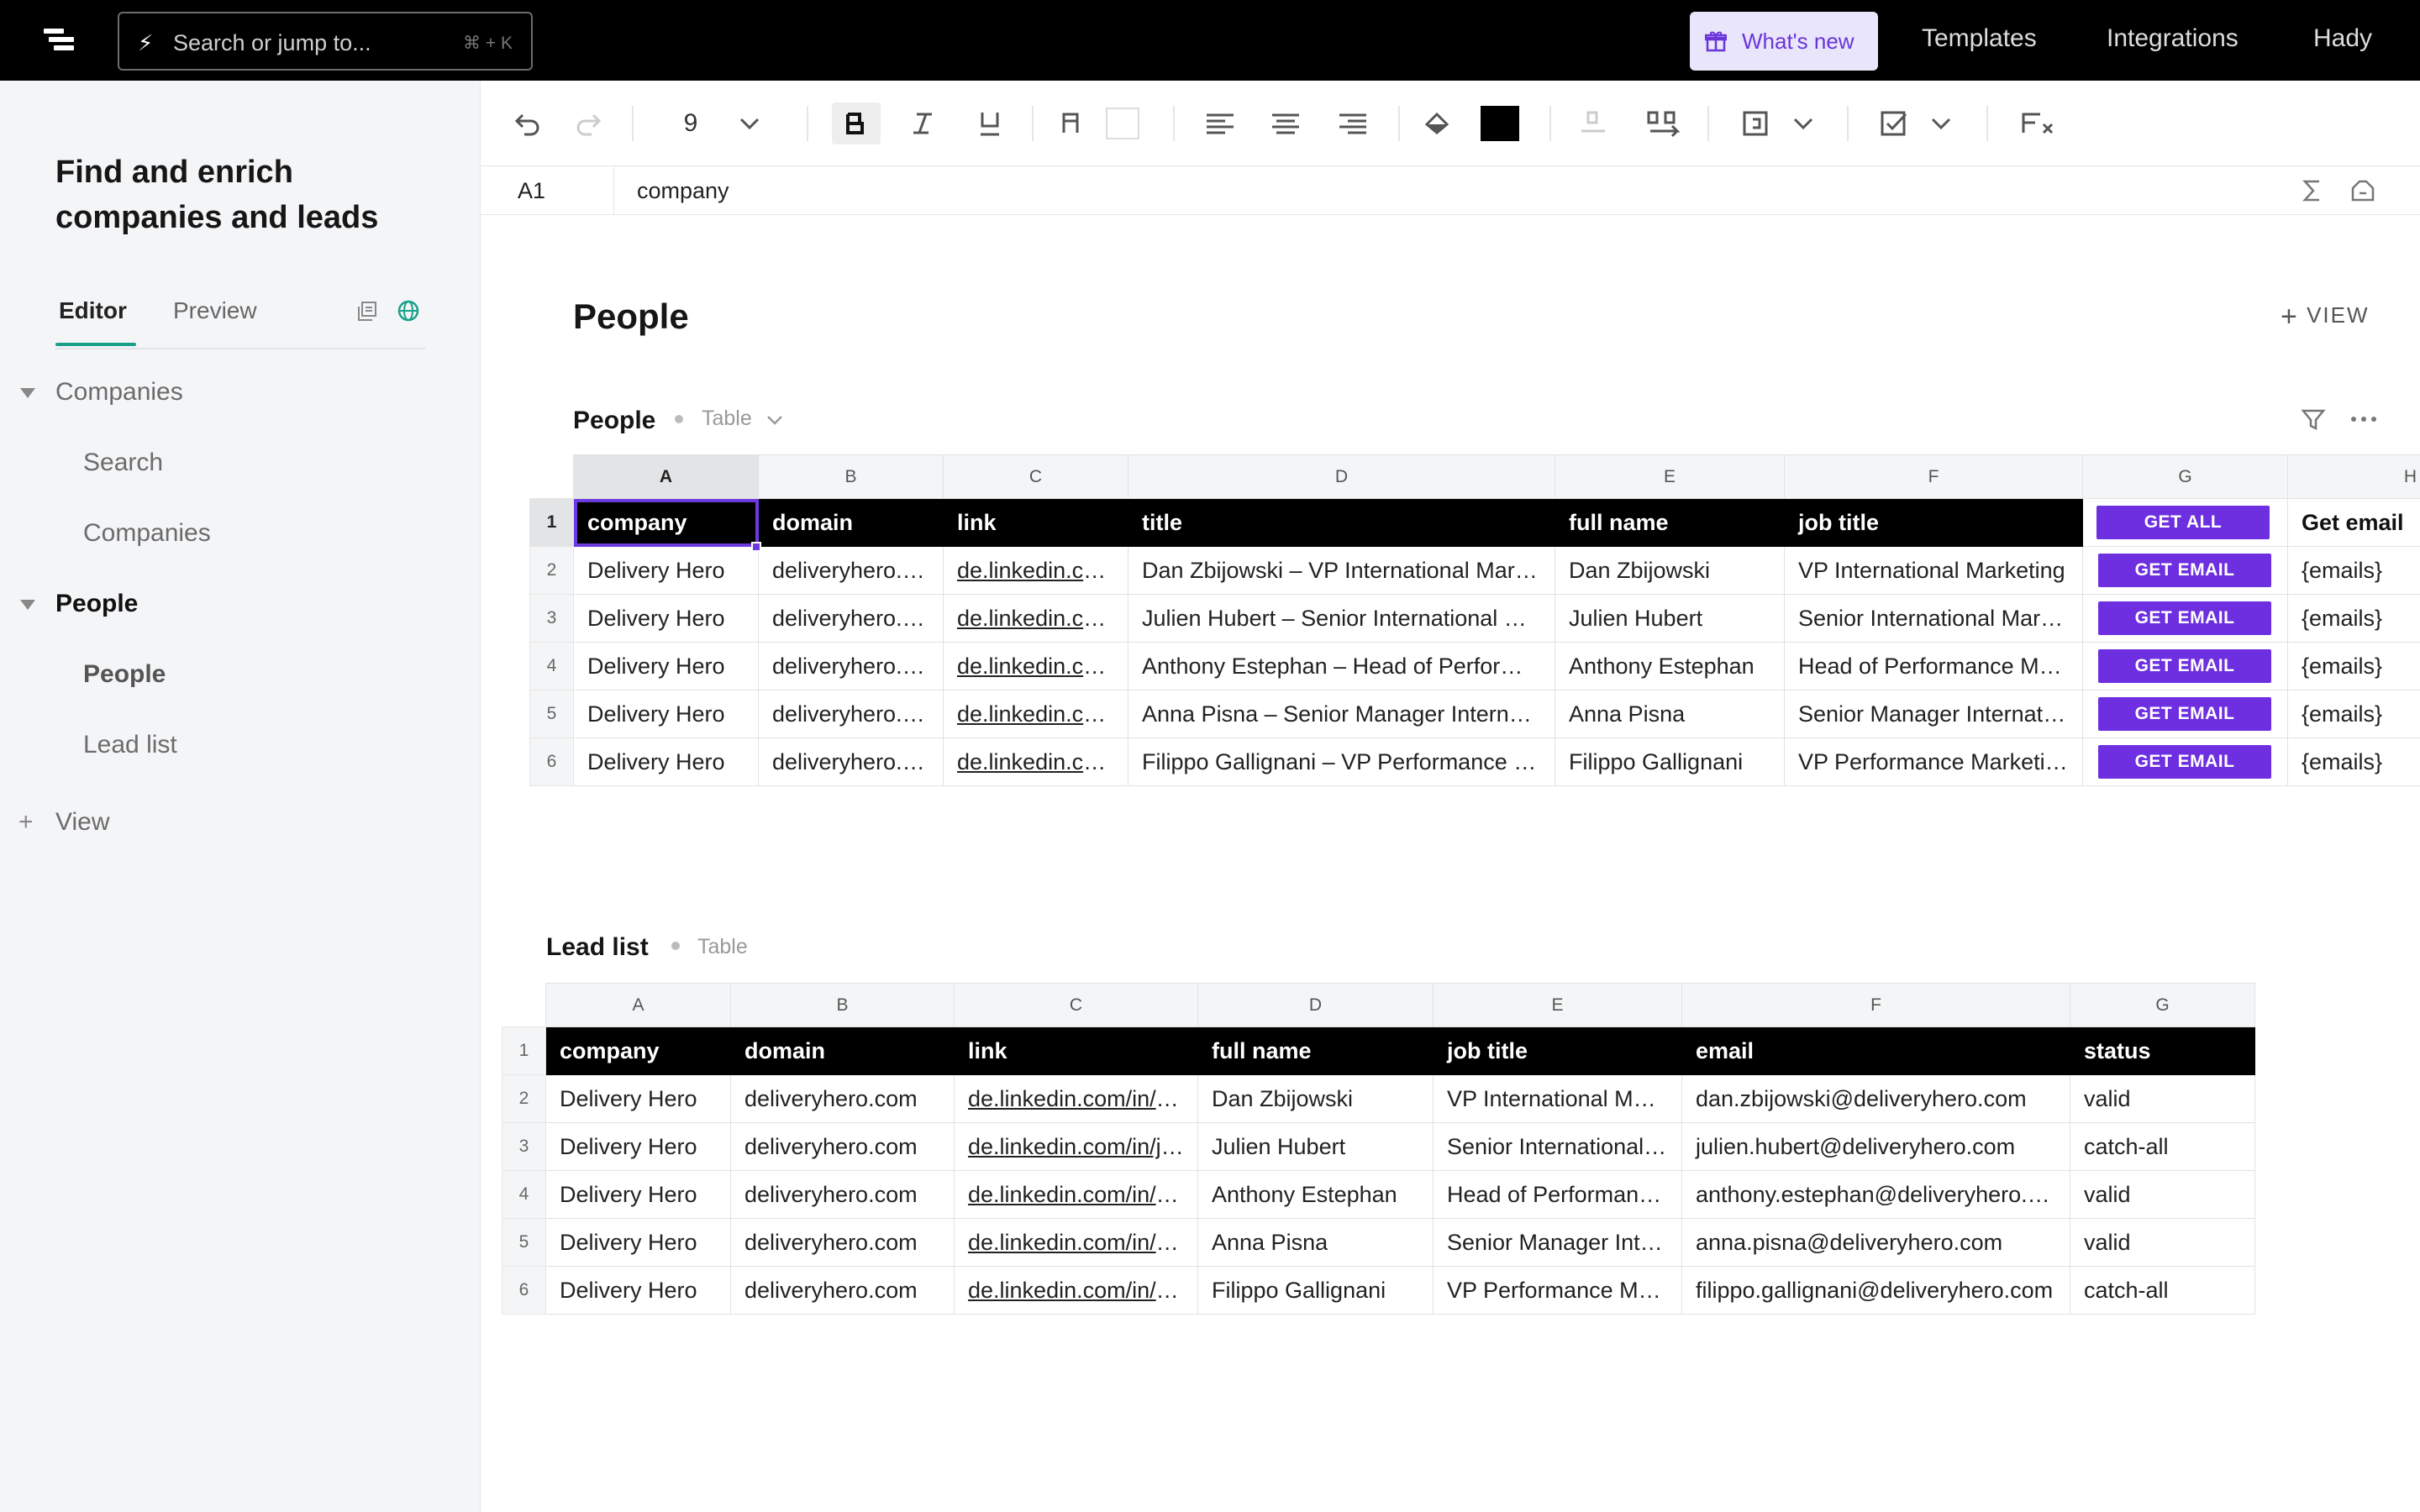 The height and width of the screenshot is (1512, 2420). I want to click on sidebar-group-companies: Companies, so click(119, 392).